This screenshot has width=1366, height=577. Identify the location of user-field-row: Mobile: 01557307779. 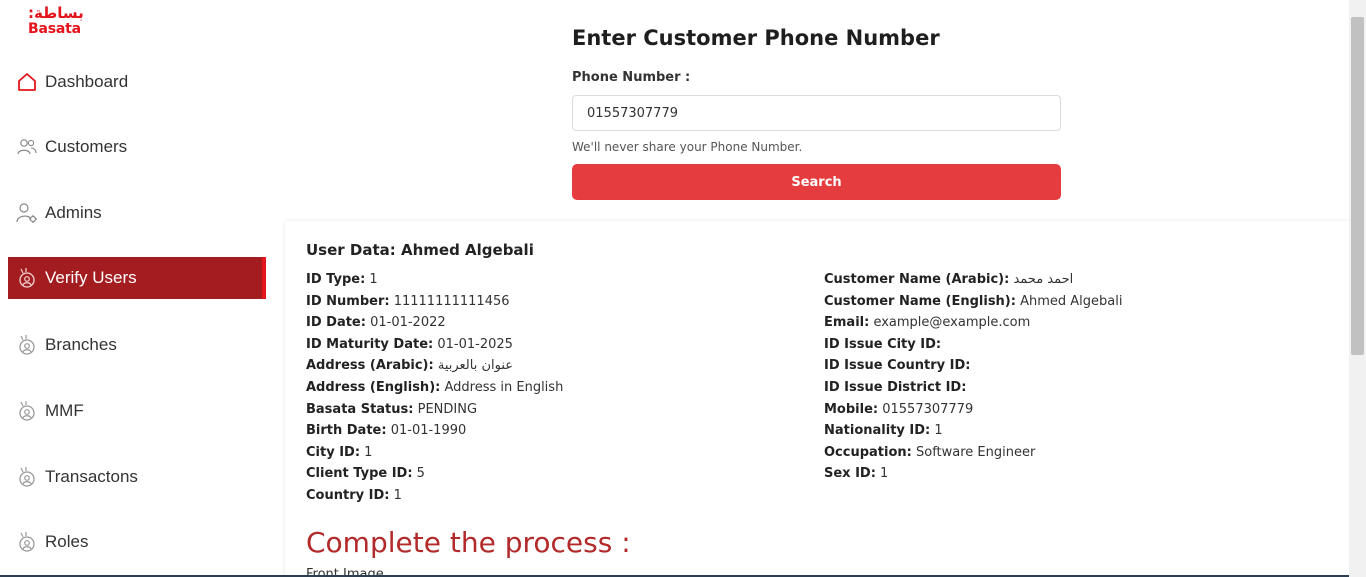
(898, 409).